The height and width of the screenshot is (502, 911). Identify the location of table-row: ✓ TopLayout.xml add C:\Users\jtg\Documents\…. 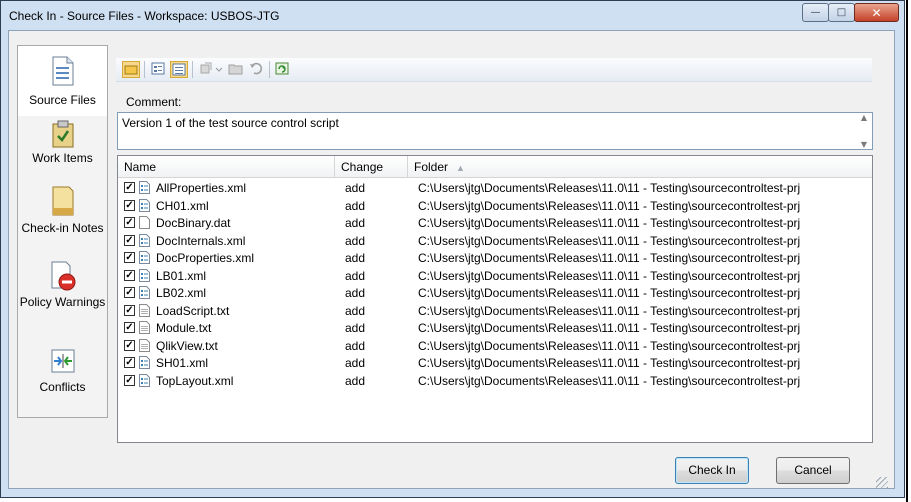
(495, 382).